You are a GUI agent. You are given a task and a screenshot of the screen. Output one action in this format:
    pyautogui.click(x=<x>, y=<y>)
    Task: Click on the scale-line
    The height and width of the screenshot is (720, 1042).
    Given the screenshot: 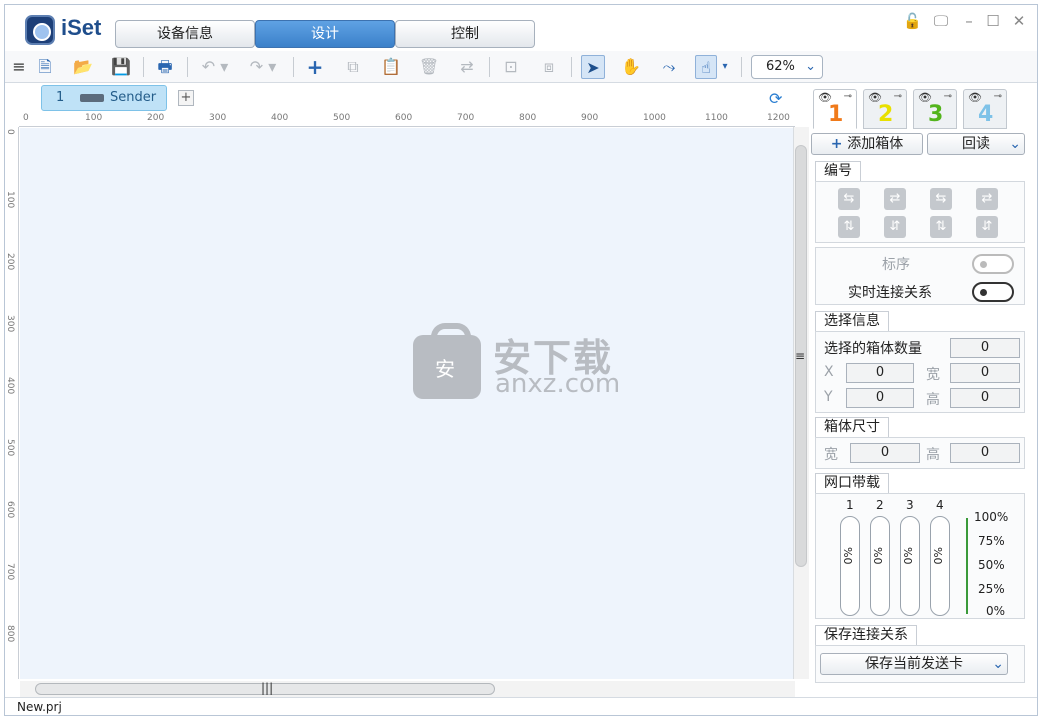 What is the action you would take?
    pyautogui.click(x=967, y=566)
    